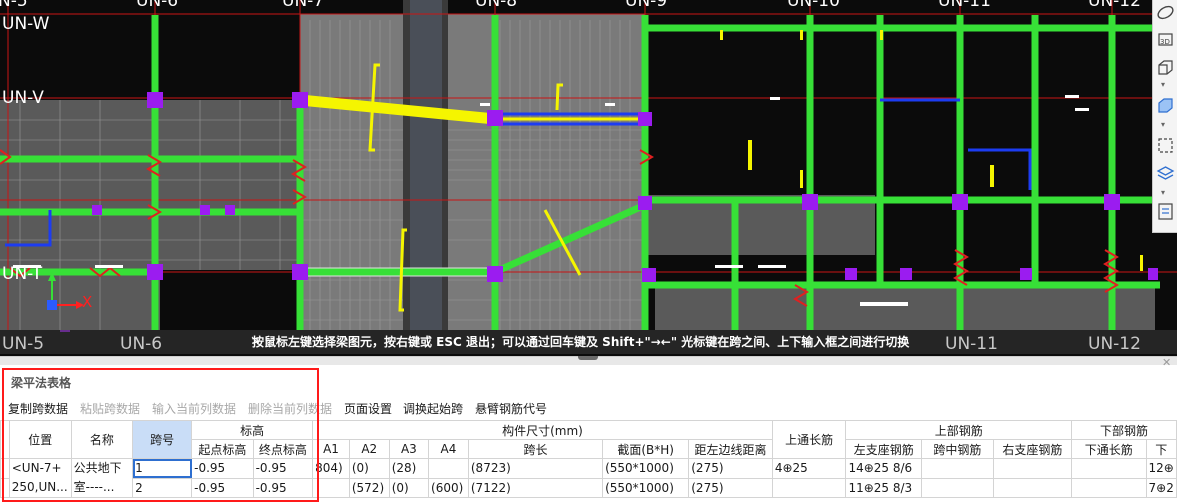  I want to click on 3d-view-icon: 3D, so click(1165, 39).